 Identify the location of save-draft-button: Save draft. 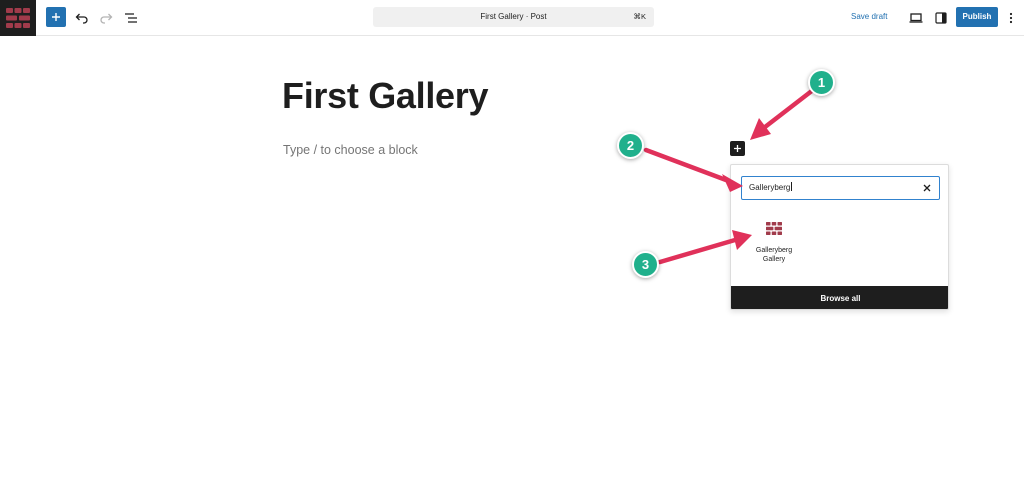
(869, 17).